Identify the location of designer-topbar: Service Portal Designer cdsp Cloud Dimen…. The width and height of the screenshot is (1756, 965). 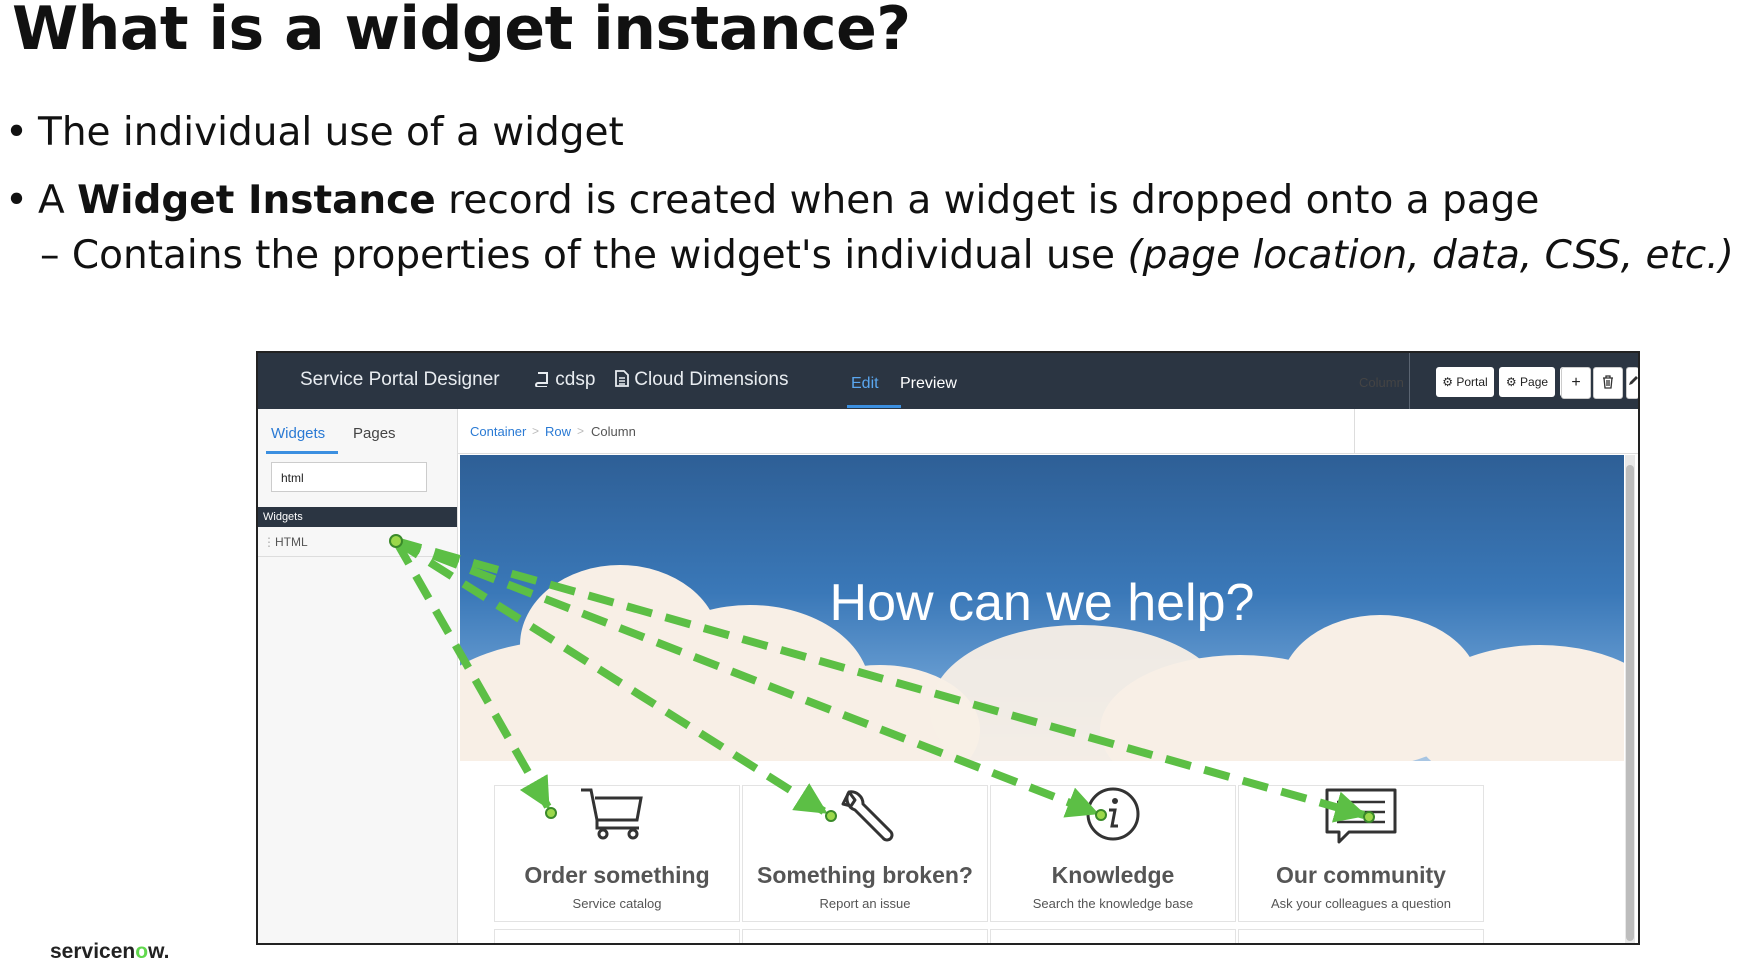
(948, 381).